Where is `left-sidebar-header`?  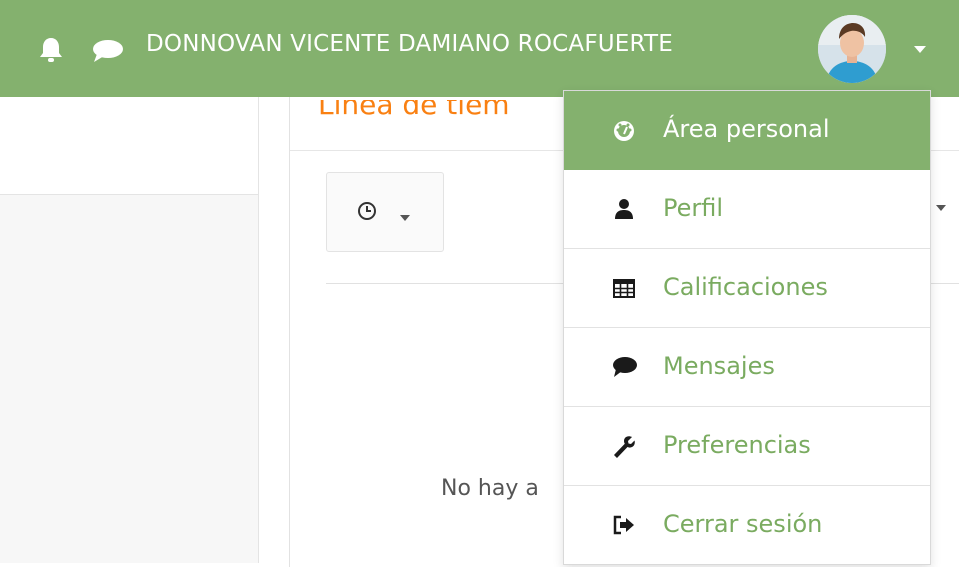
left-sidebar-header is located at coordinates (129, 146).